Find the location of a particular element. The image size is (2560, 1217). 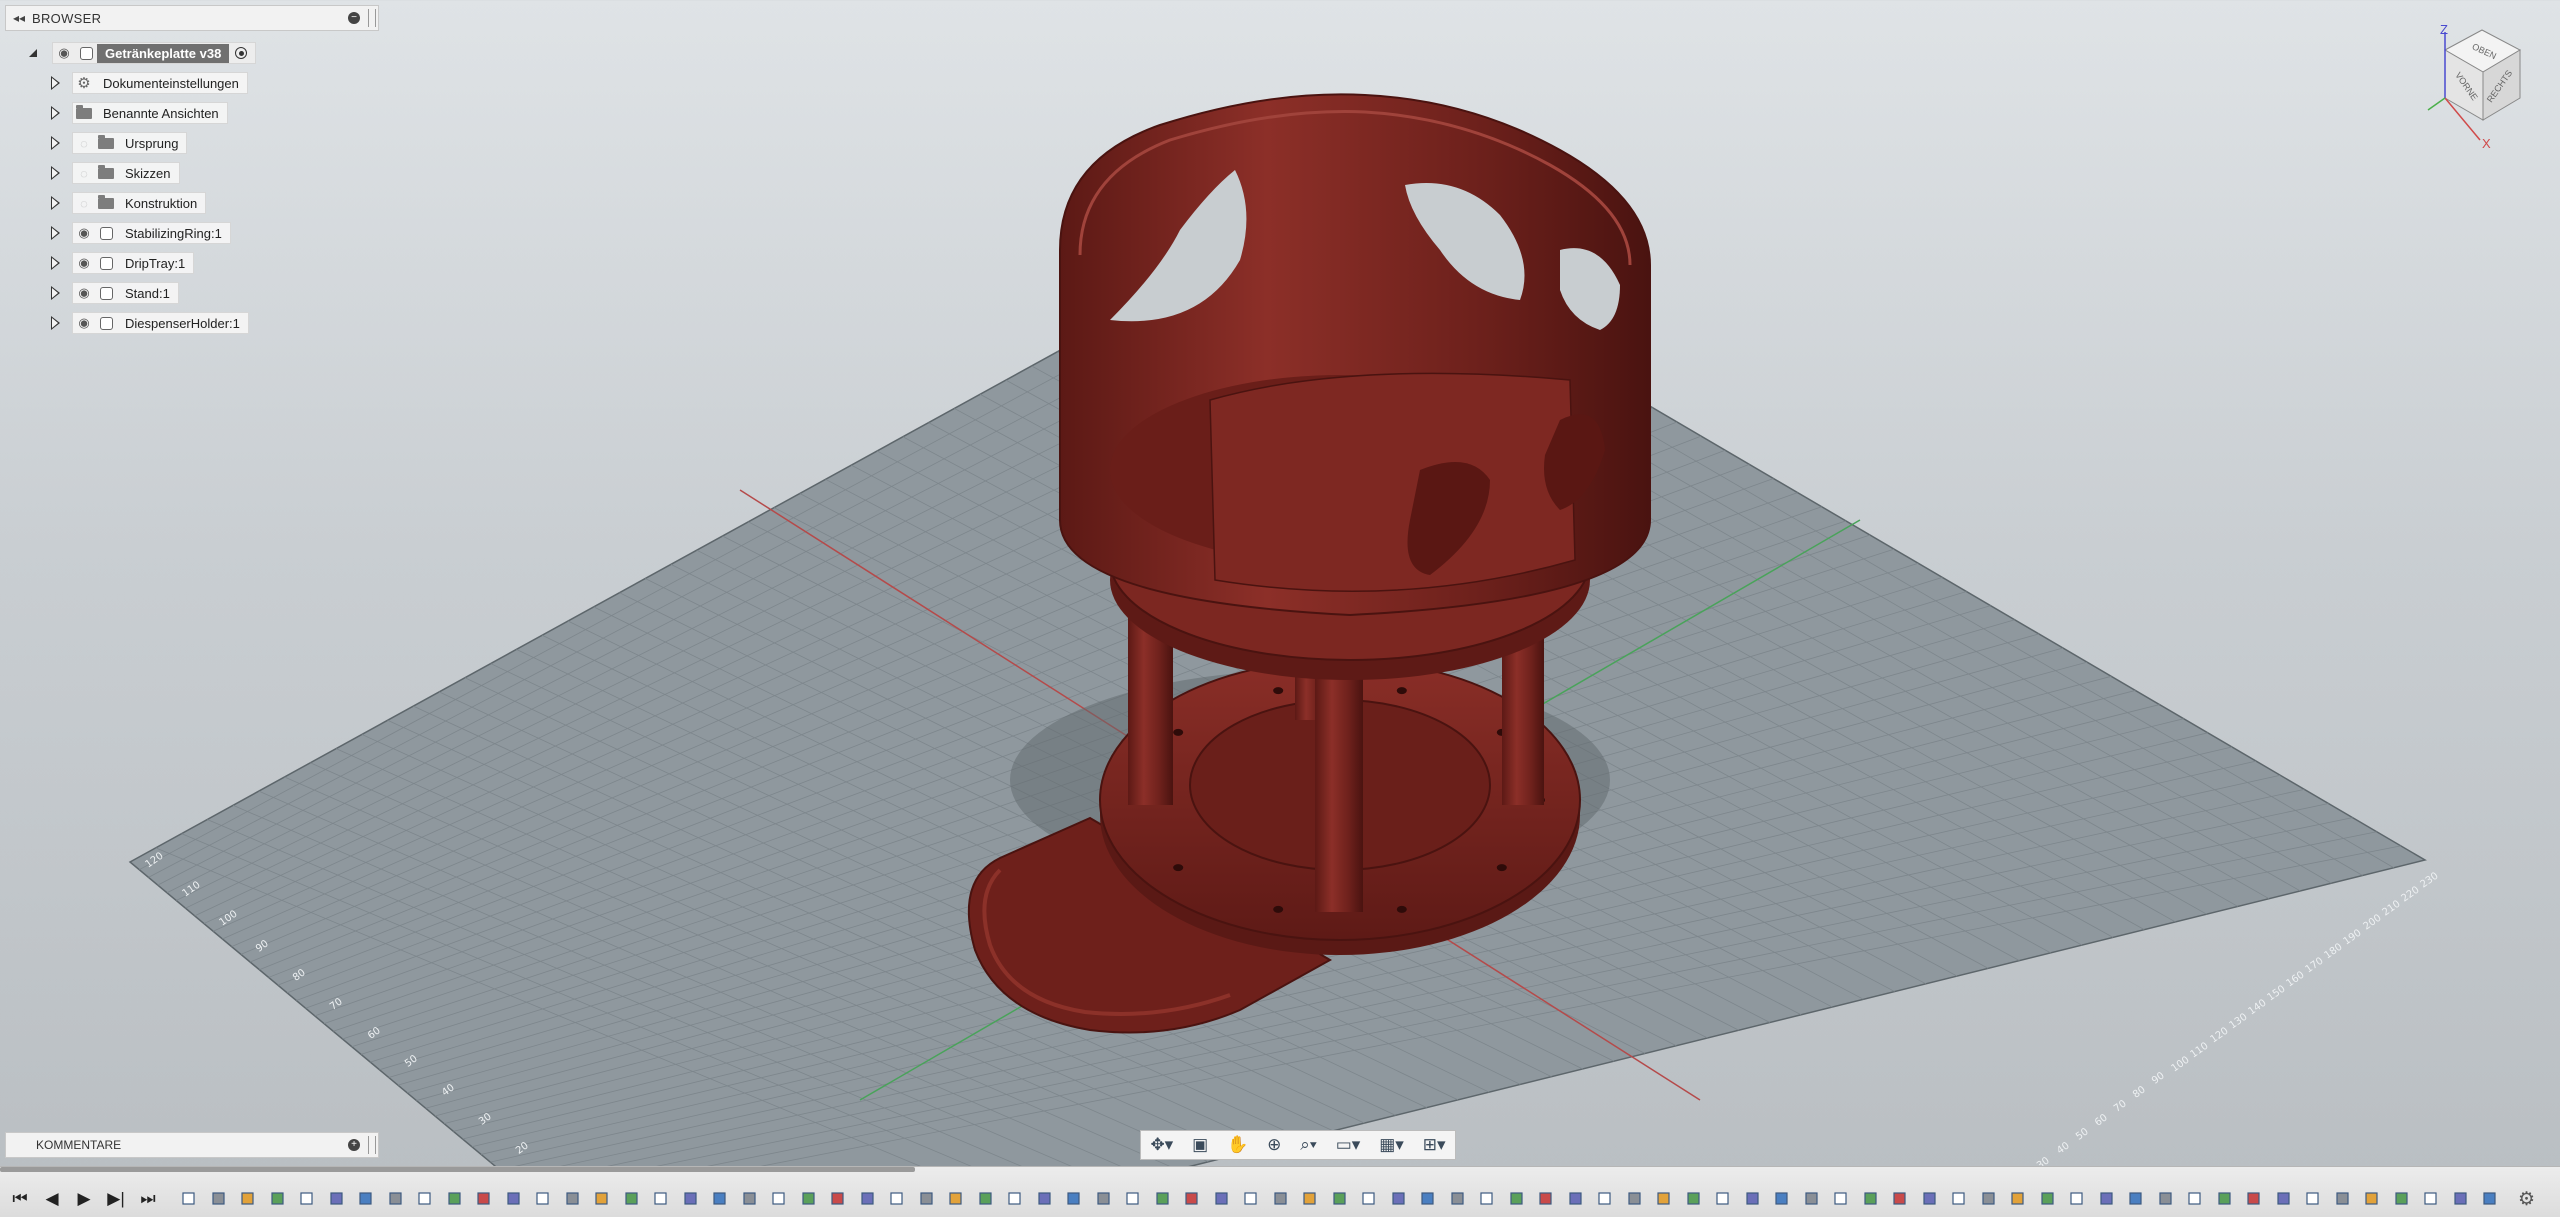

tree-item-label: DripTray:1 is located at coordinates (151, 263).